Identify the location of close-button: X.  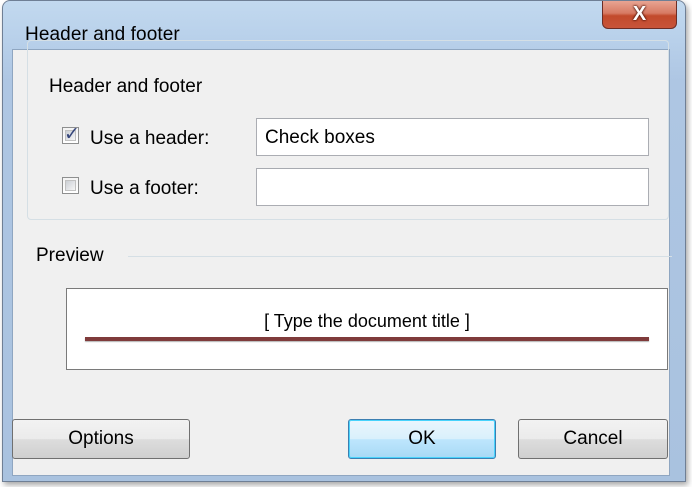
(639, 15).